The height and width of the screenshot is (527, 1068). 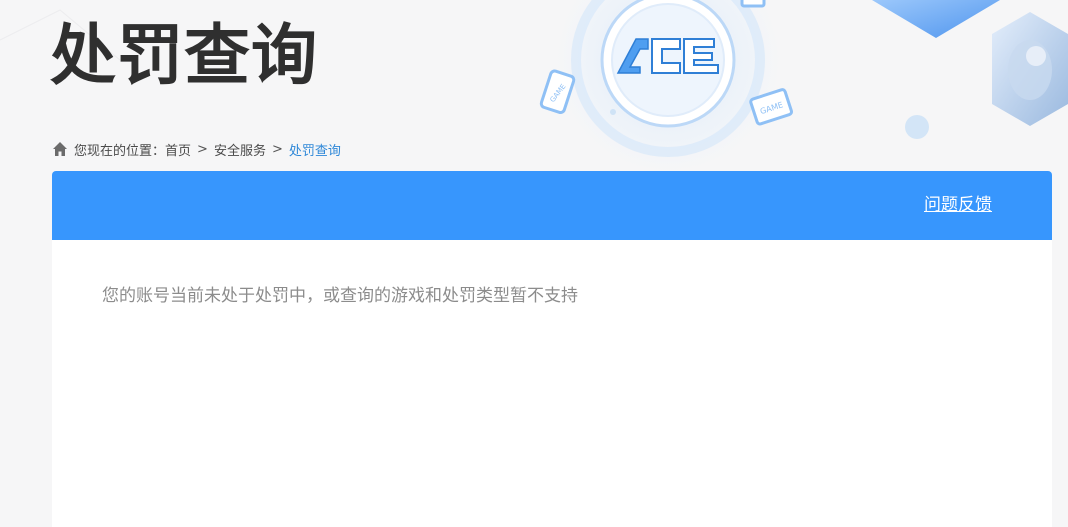 I want to click on feedback-link: 问题反馈, so click(x=958, y=205).